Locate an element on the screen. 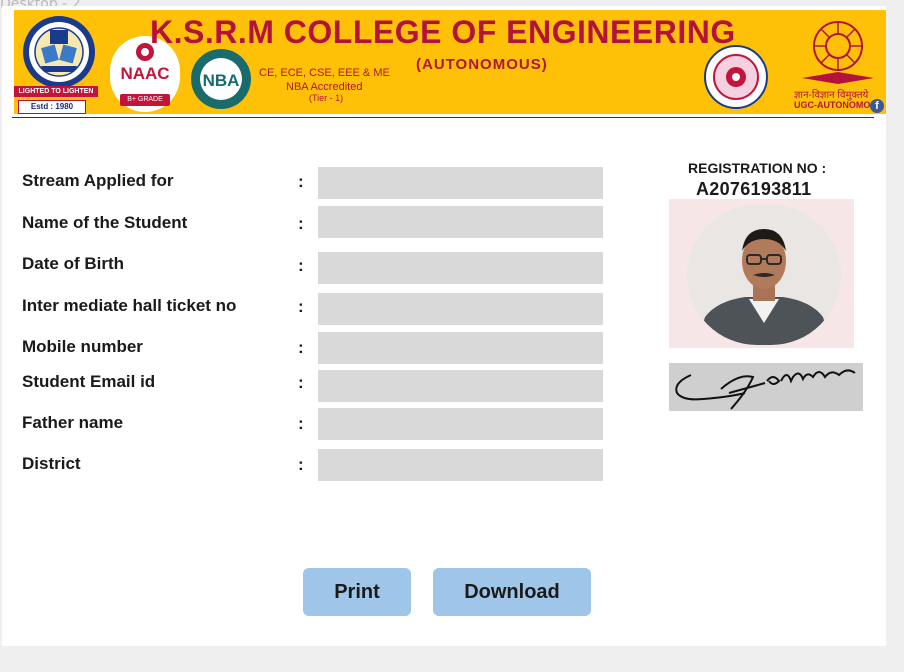  mobile-field is located at coordinates (460, 348).